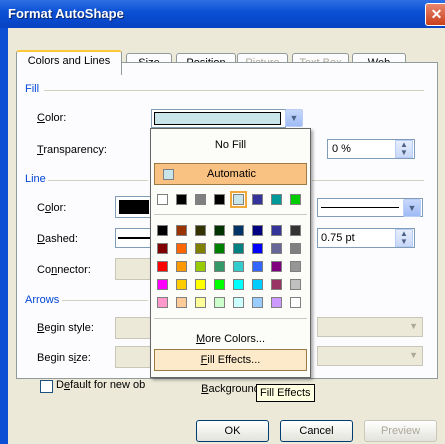  I want to click on fill-color-preview, so click(217, 118).